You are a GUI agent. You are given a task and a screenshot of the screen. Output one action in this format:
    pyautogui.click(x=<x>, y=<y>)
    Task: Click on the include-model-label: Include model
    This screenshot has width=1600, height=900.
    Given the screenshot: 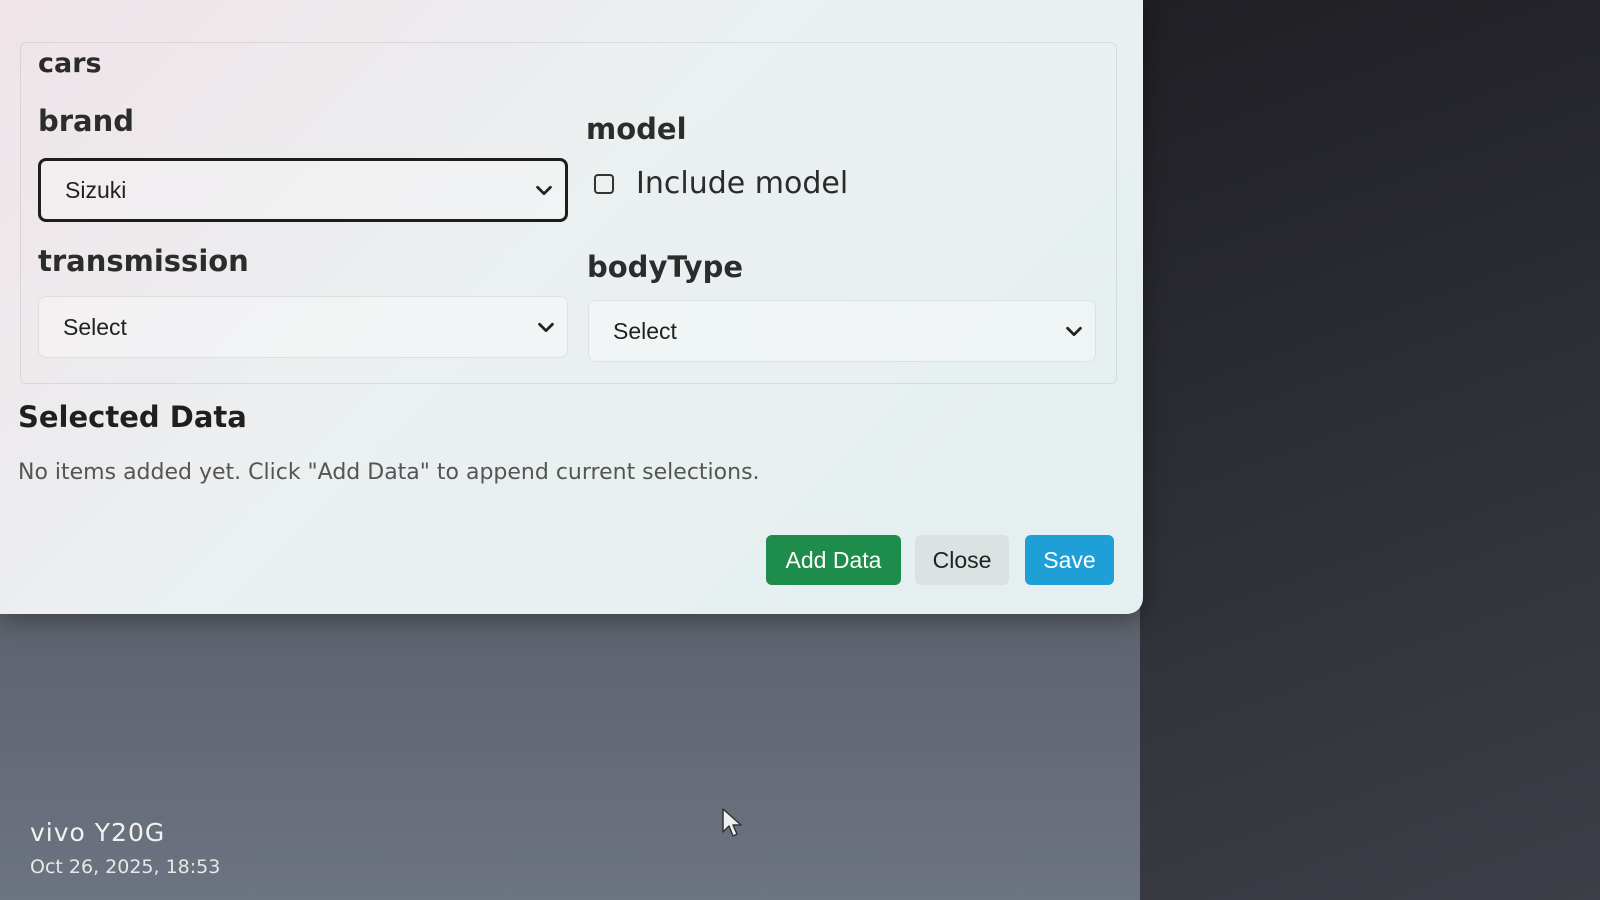 What is the action you would take?
    pyautogui.click(x=742, y=183)
    